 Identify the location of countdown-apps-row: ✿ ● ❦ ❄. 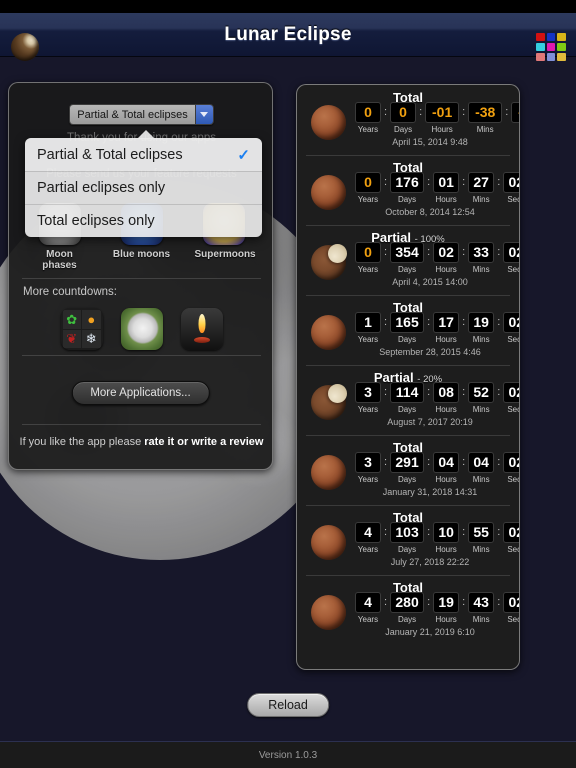
(140, 329).